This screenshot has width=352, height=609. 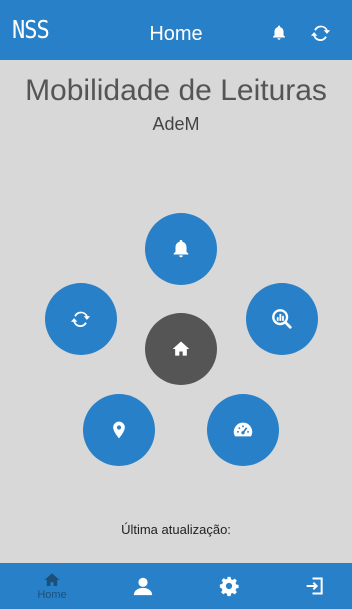 I want to click on bottom-navigation: Home, so click(x=176, y=586).